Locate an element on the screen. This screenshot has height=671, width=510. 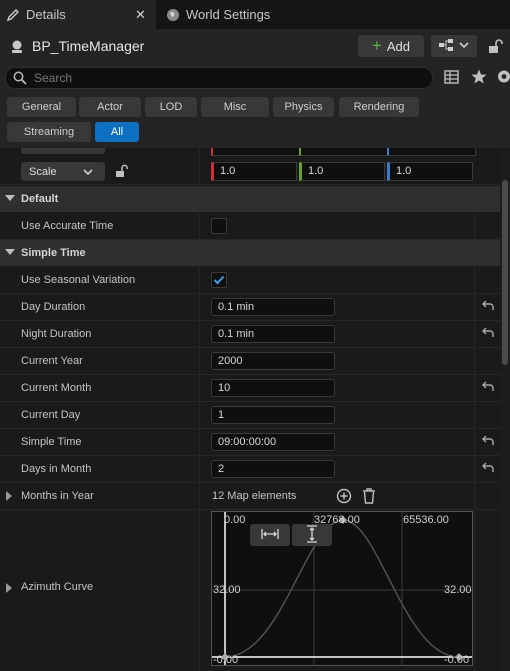
filter-lod: LOD is located at coordinates (171, 107).